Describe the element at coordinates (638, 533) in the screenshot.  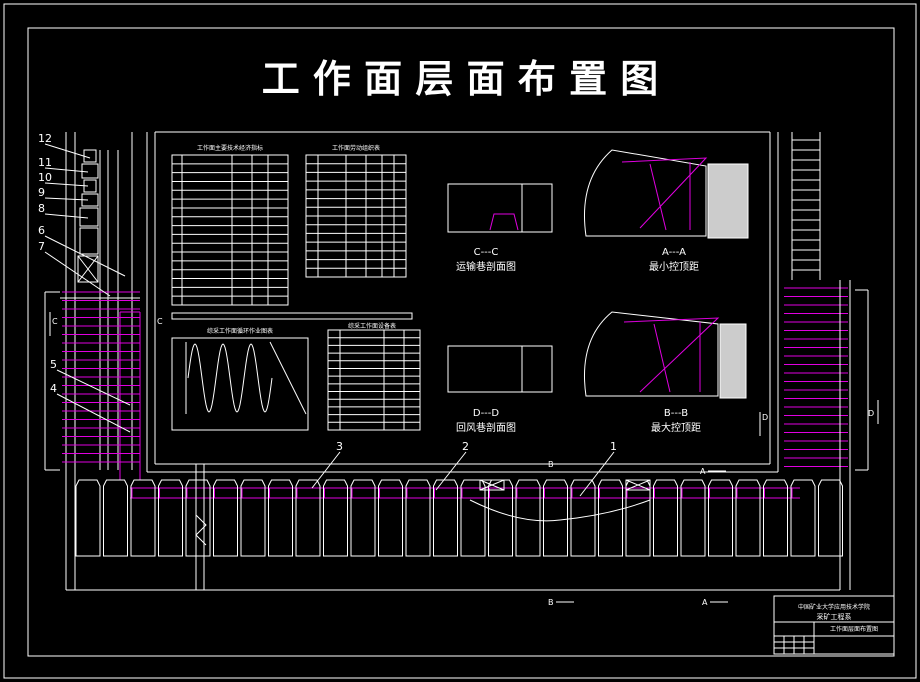
I see `direction-markers: B A B A` at that location.